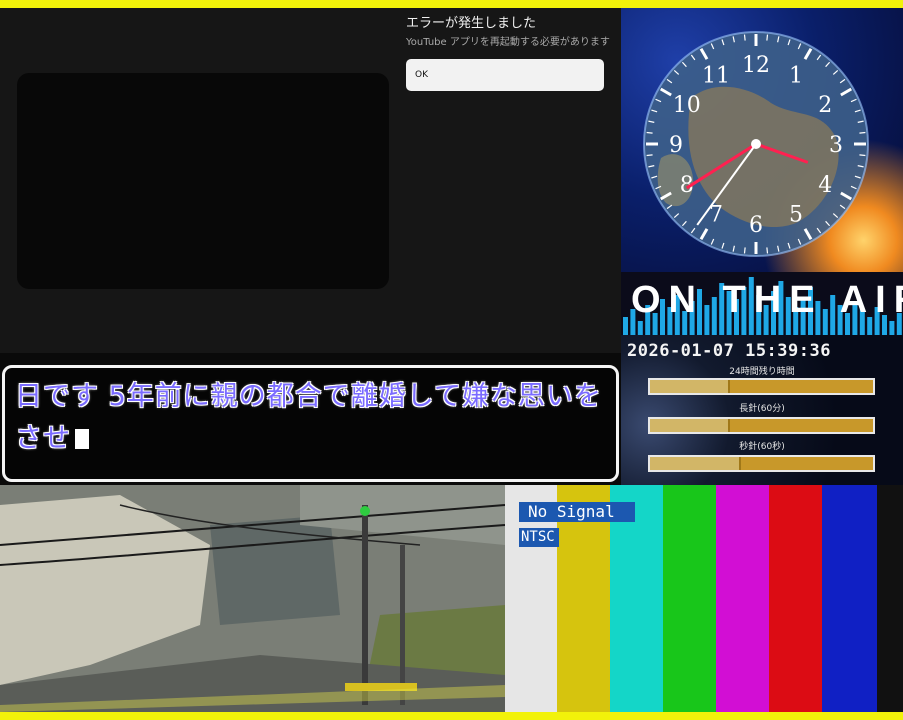 This screenshot has width=903, height=720. What do you see at coordinates (451, 716) in the screenshot?
I see `bottom-frame-border` at bounding box center [451, 716].